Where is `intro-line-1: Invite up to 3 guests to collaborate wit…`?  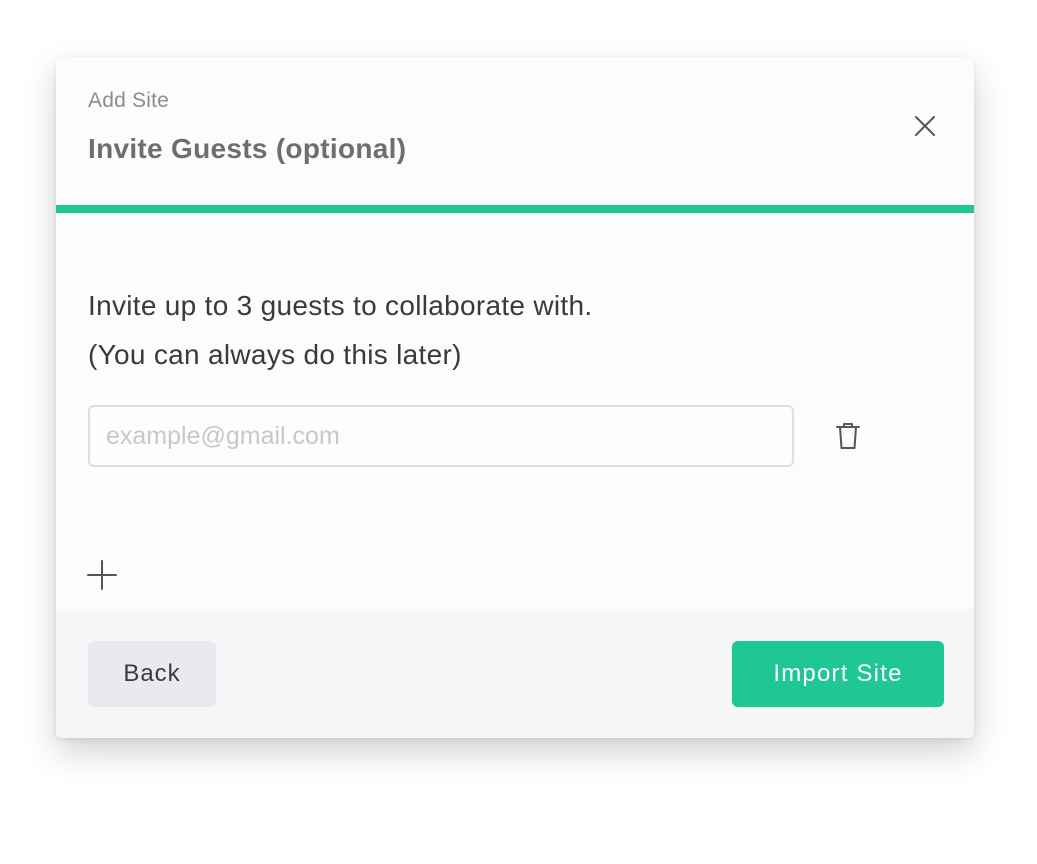
intro-line-1: Invite up to 3 guests to collaborate wit… is located at coordinates (340, 305).